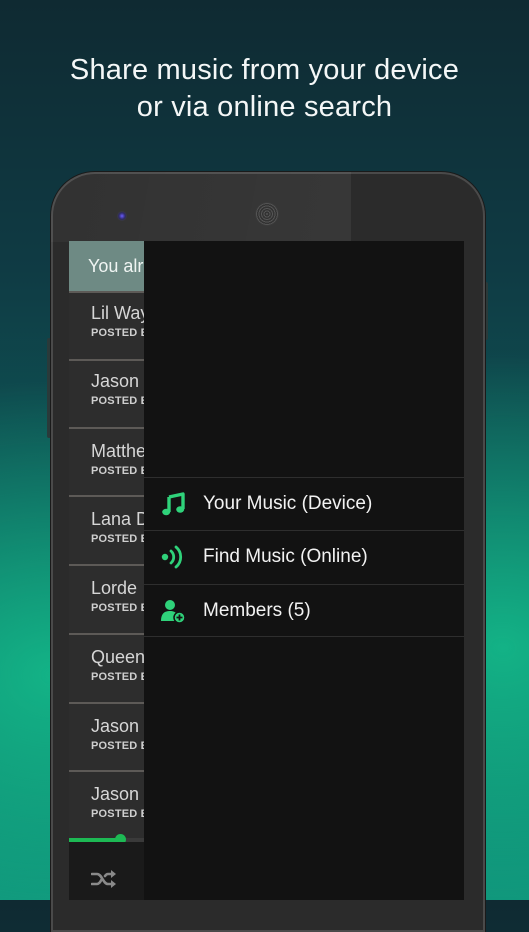  Describe the element at coordinates (173, 612) in the screenshot. I see `add-member-icon` at that location.